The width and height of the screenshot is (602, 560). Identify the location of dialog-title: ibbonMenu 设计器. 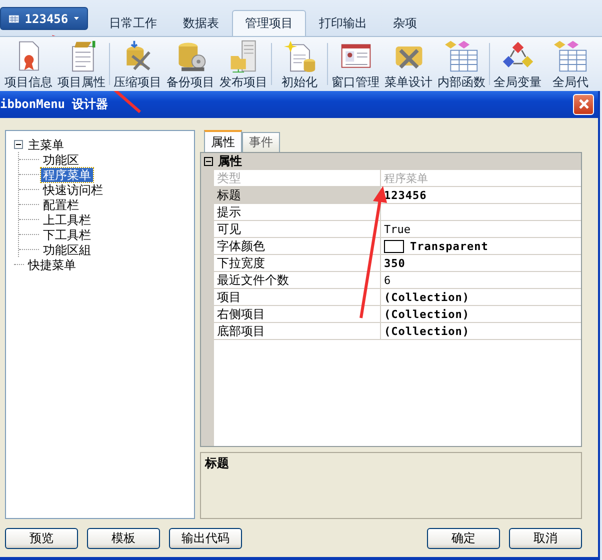
(54, 104).